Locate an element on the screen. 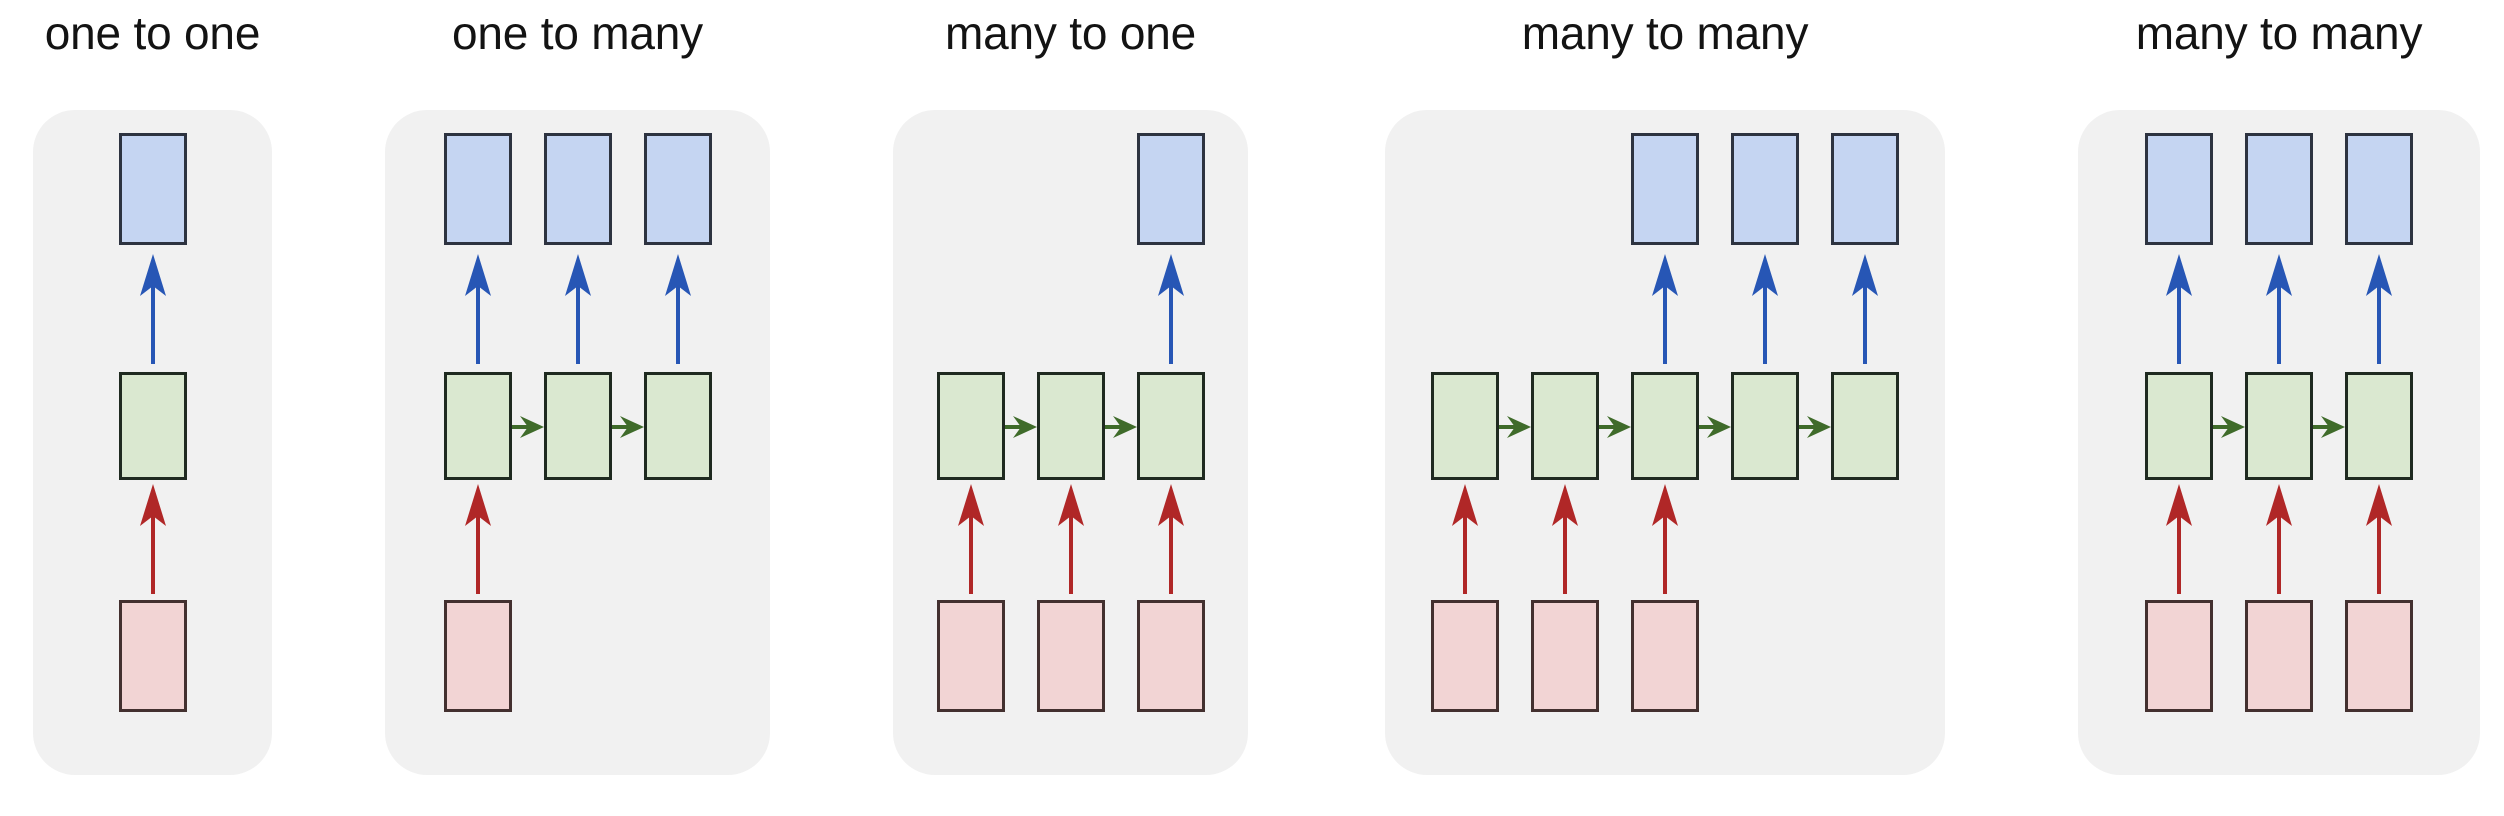 This screenshot has width=2504, height=816. panel-title: one to one is located at coordinates (152, 33).